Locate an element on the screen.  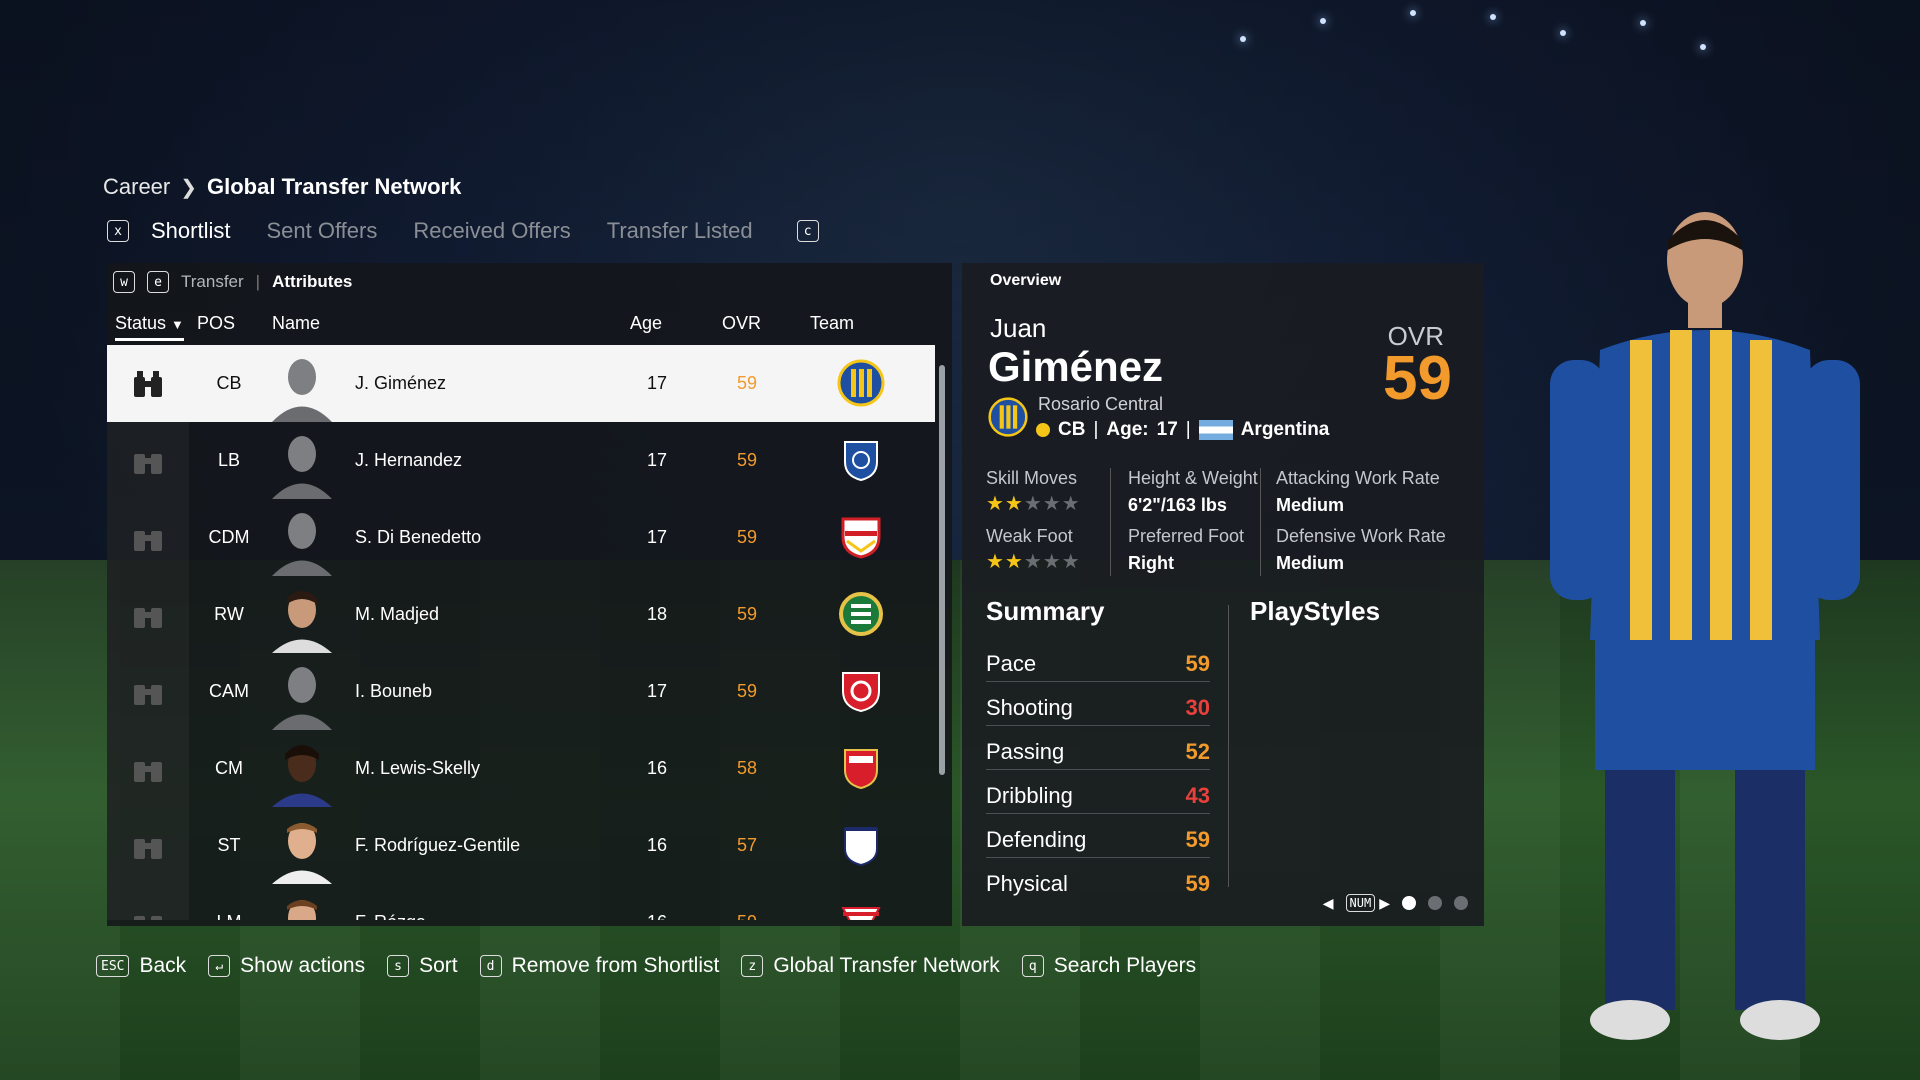
row-name: J. Hernandez is located at coordinates (409, 460).